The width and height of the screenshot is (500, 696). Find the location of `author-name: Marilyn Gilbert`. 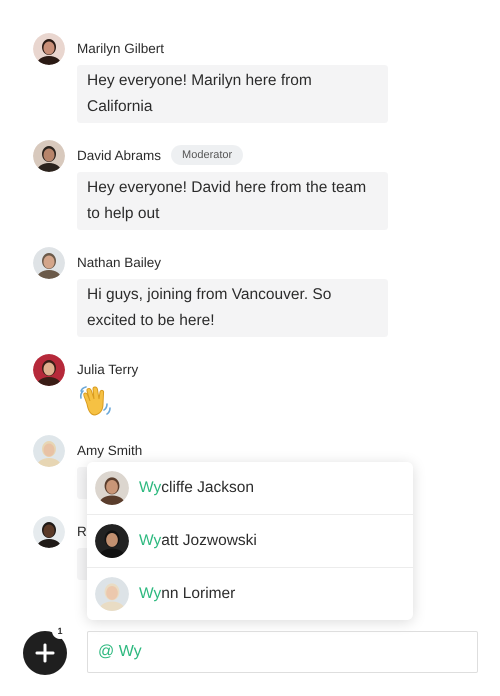

author-name: Marilyn Gilbert is located at coordinates (120, 48).